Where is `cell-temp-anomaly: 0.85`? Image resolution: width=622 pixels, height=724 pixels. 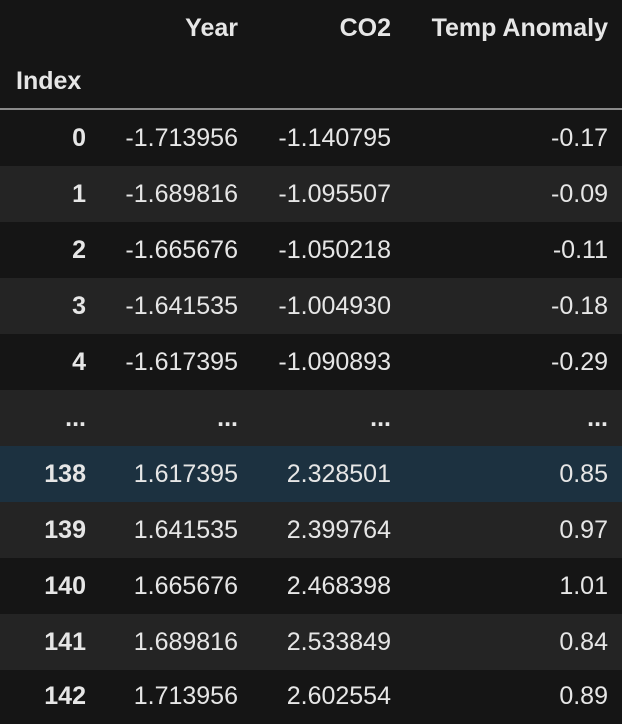 cell-temp-anomaly: 0.85 is located at coordinates (583, 474).